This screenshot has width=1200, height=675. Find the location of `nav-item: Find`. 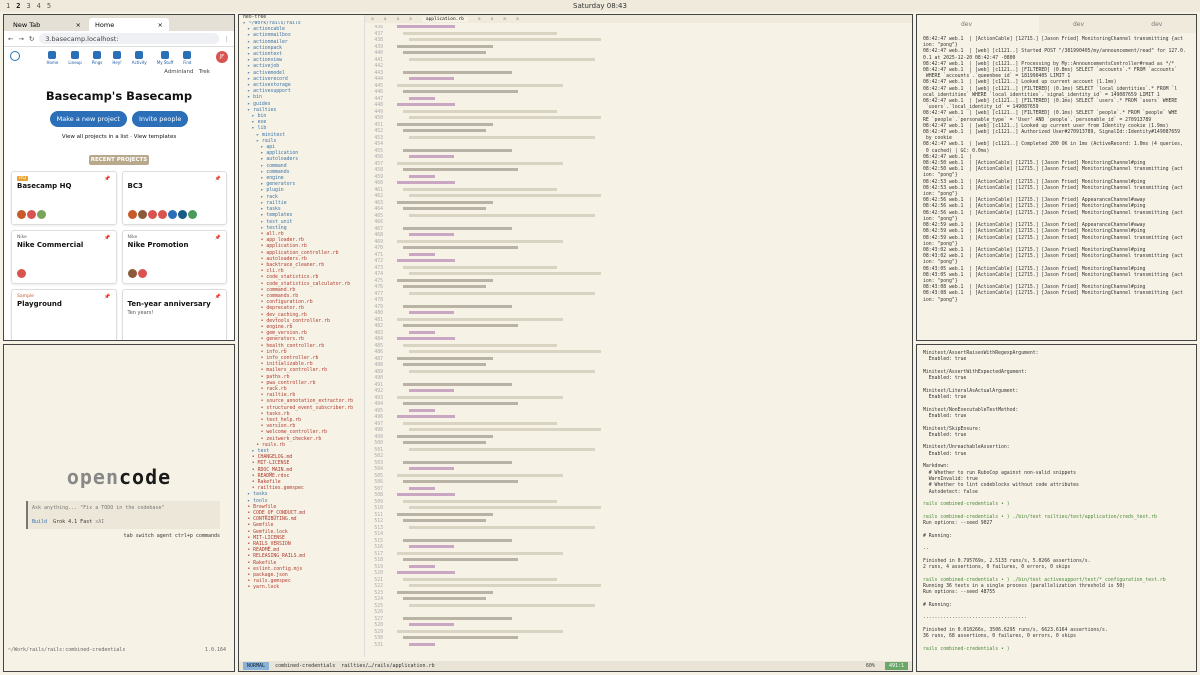

nav-item: Find is located at coordinates (187, 58).